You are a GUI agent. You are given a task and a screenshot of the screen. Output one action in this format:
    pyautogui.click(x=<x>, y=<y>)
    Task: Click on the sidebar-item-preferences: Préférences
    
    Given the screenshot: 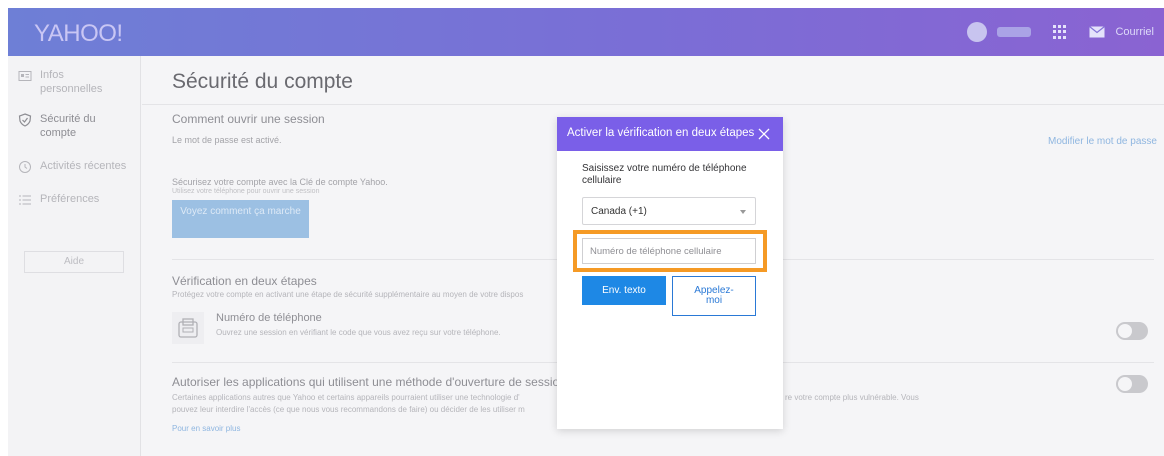 What is the action you would take?
    pyautogui.click(x=69, y=199)
    